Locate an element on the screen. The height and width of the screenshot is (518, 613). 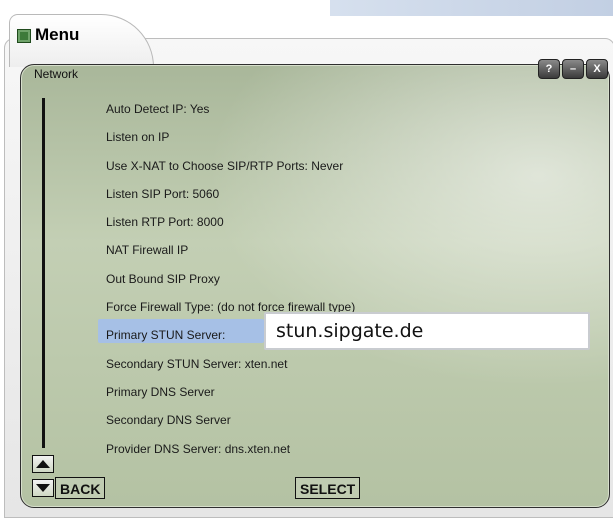
scrollbar-track is located at coordinates (43, 273).